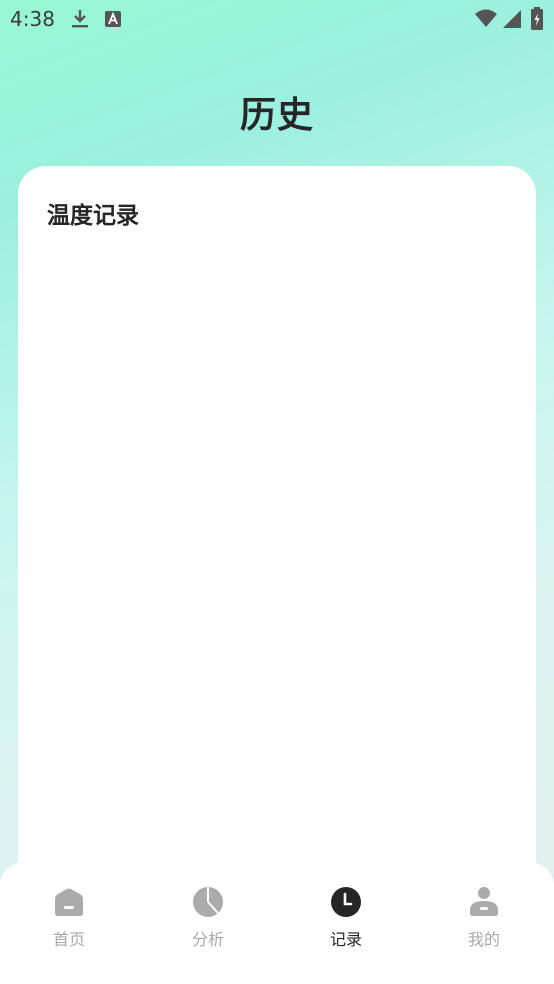  What do you see at coordinates (69, 921) in the screenshot?
I see `tab-home: 首页` at bounding box center [69, 921].